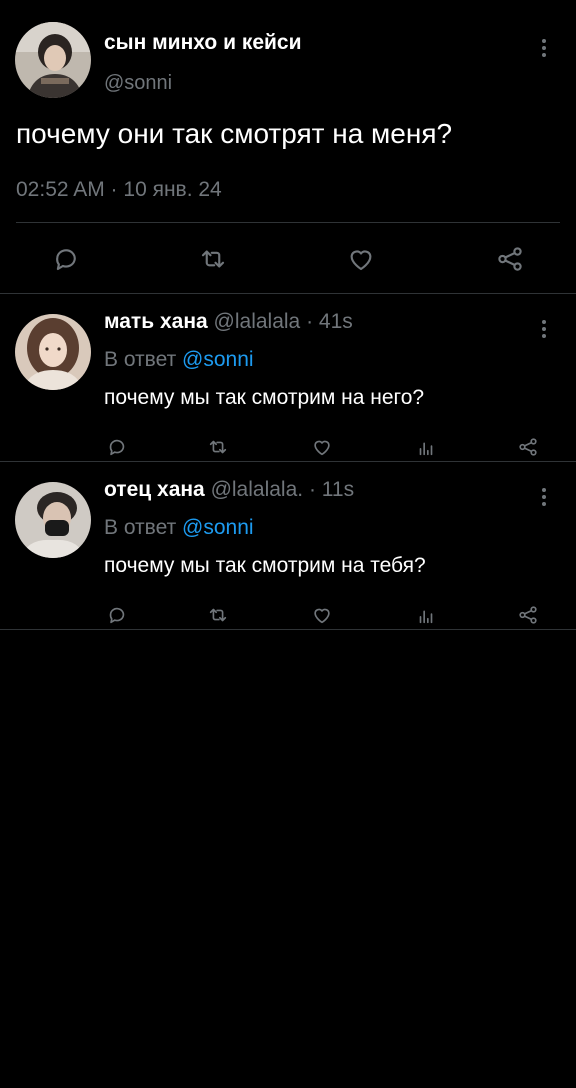 The height and width of the screenshot is (1088, 576). I want to click on handle: @sonni, so click(138, 83).